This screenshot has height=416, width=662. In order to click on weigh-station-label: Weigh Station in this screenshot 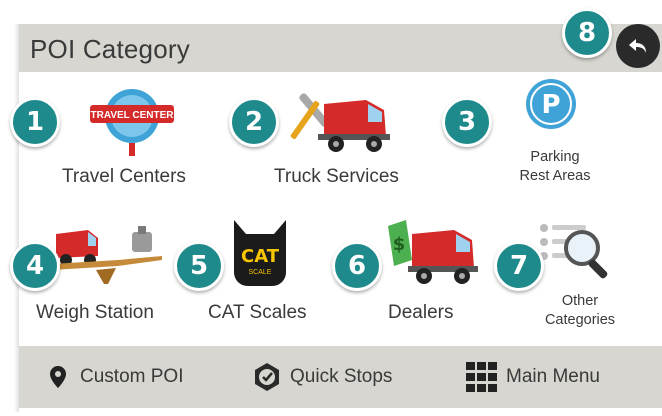, I will do `click(95, 312)`.